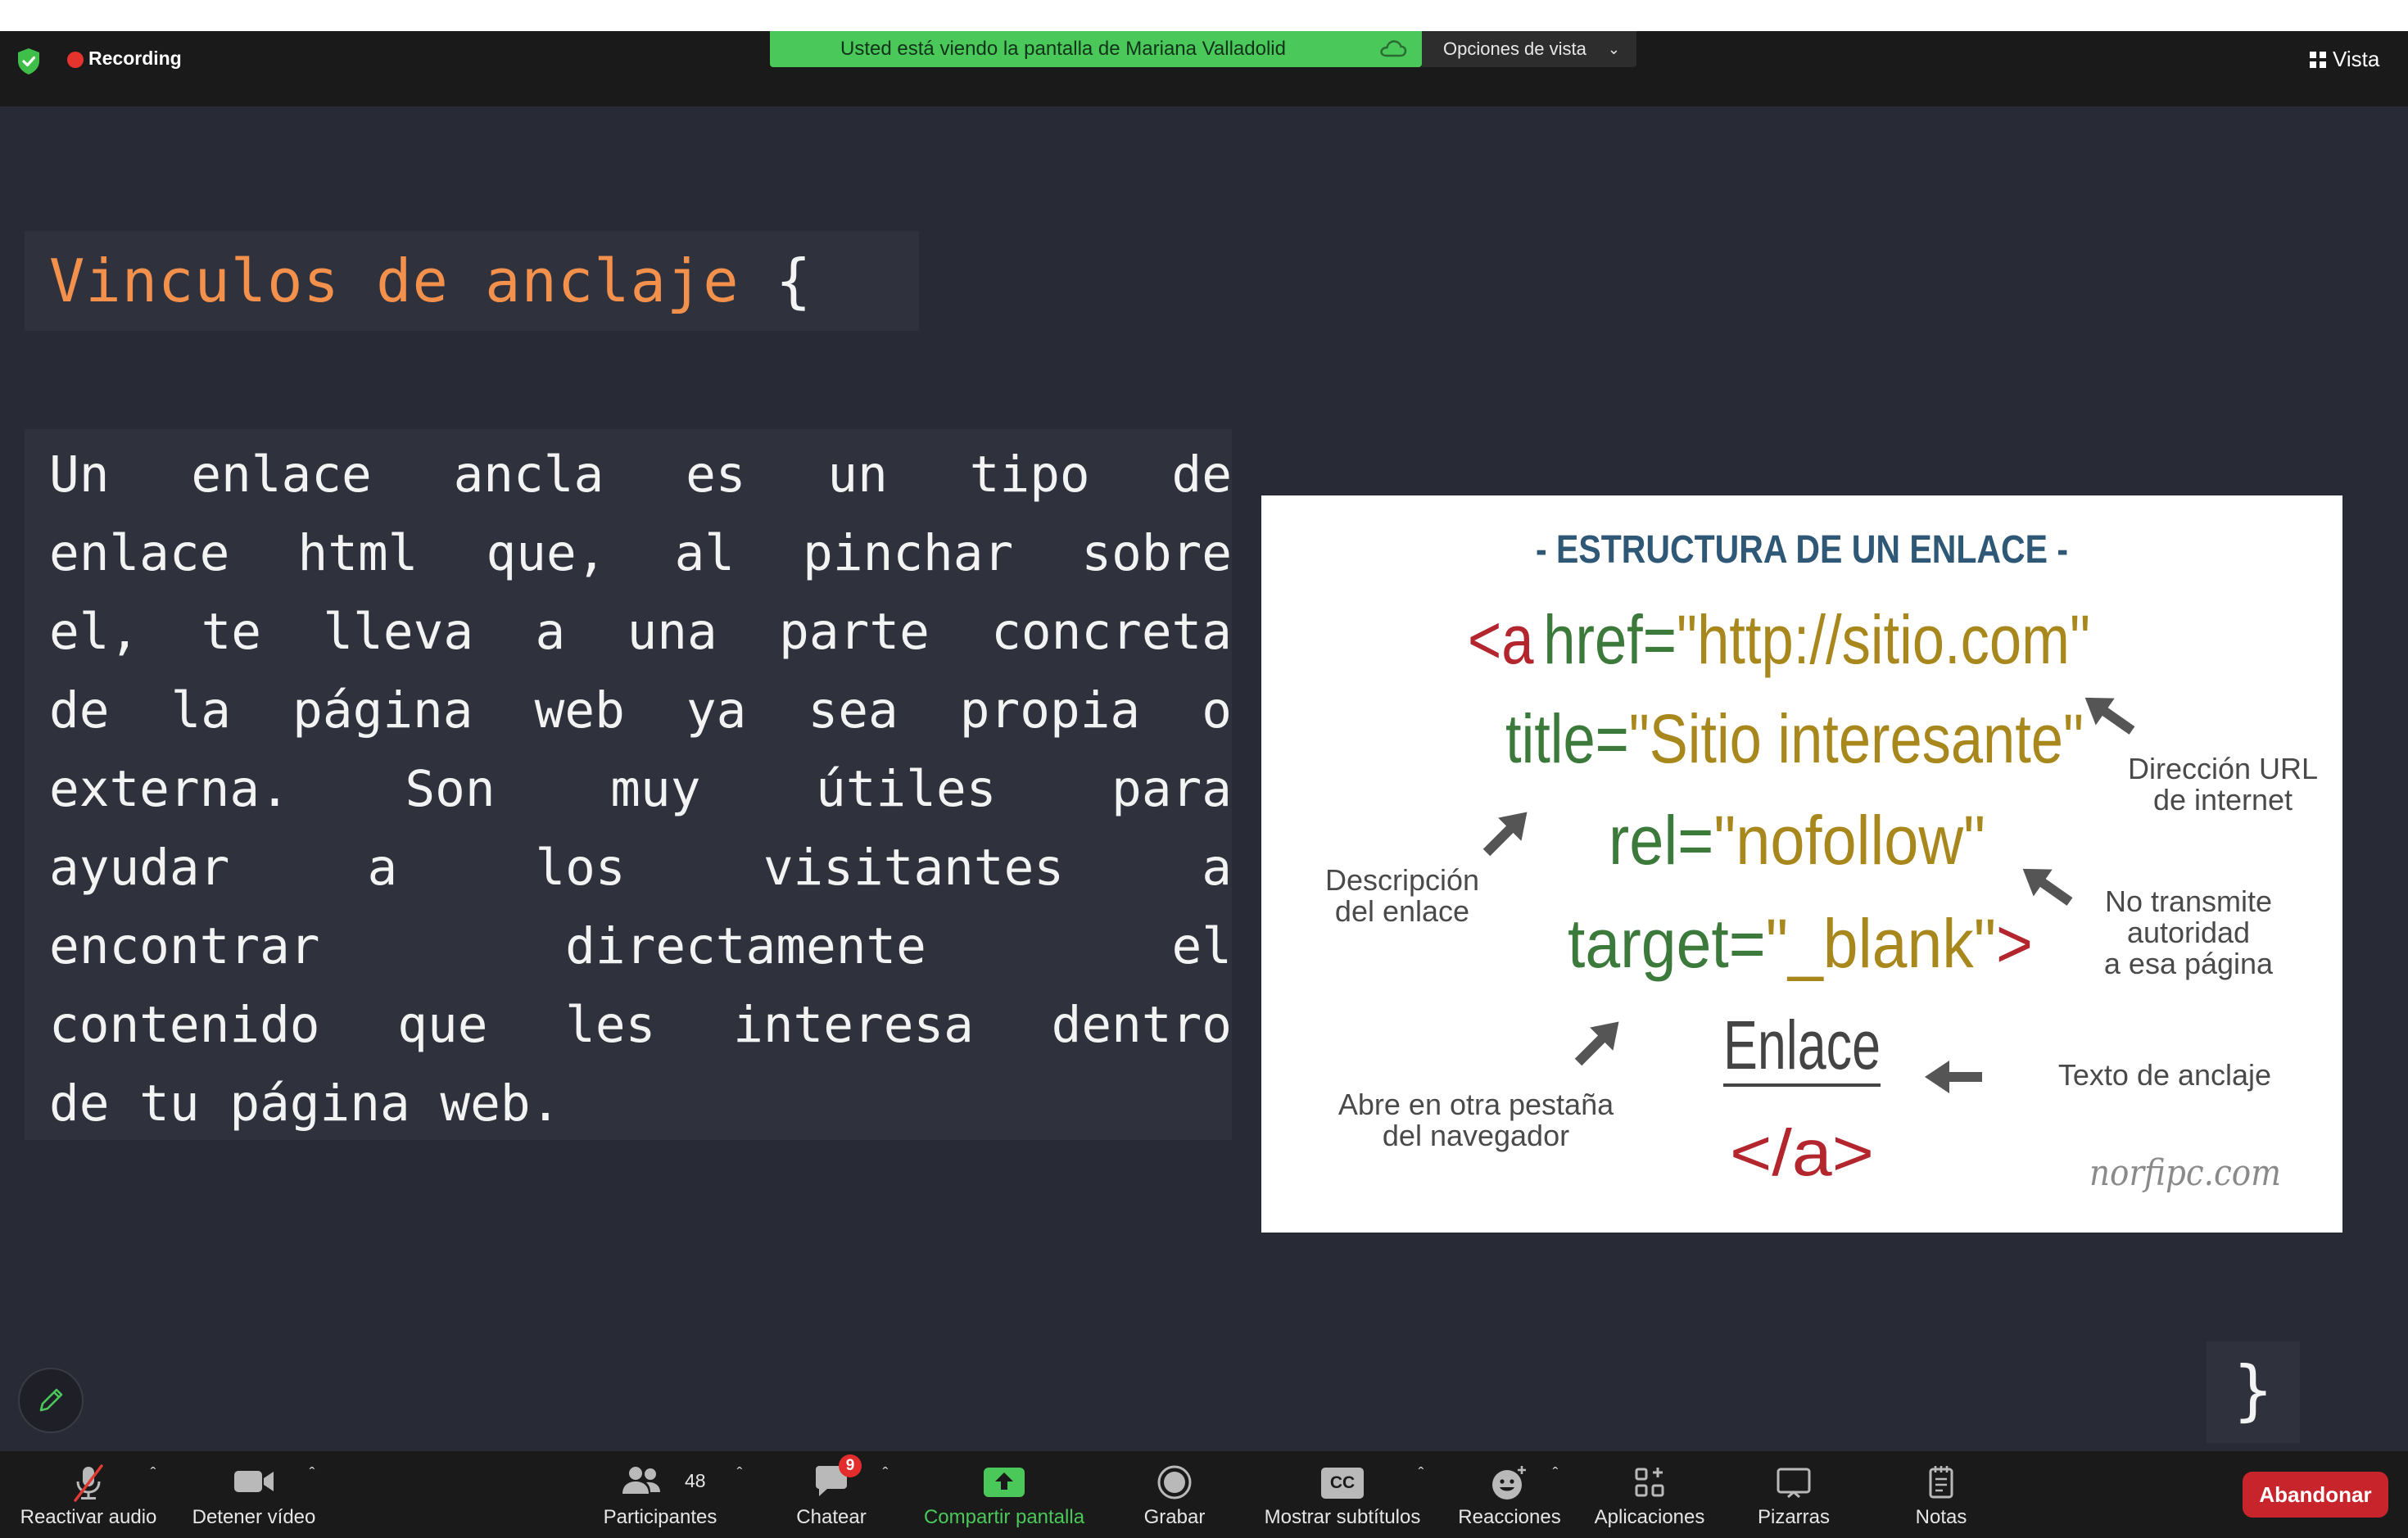  I want to click on code-target-attr: target=, so click(1667, 943).